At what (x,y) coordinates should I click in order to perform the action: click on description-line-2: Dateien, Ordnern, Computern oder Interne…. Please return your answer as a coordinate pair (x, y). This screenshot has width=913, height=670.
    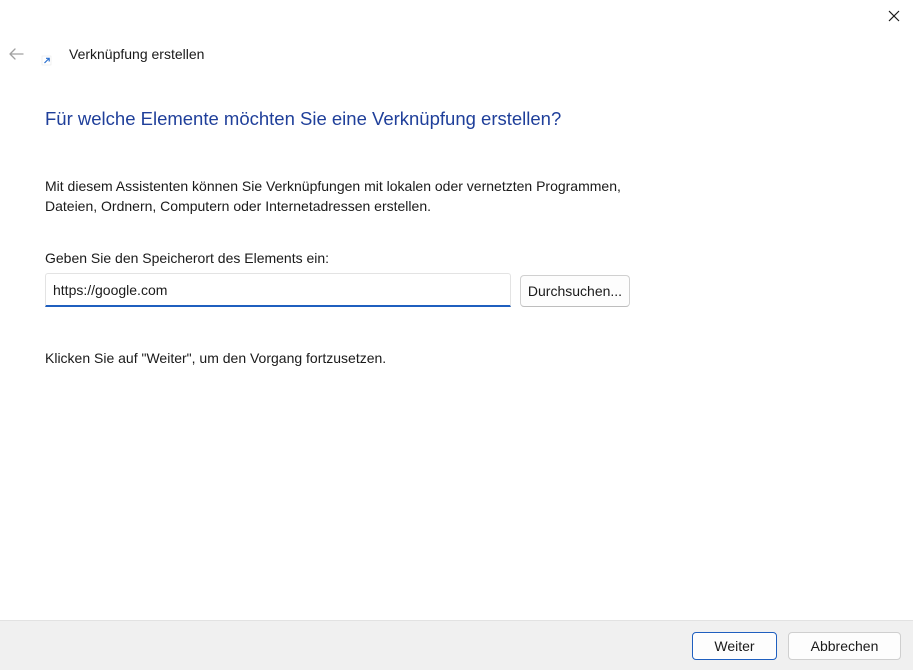
    Looking at the image, I should click on (238, 206).